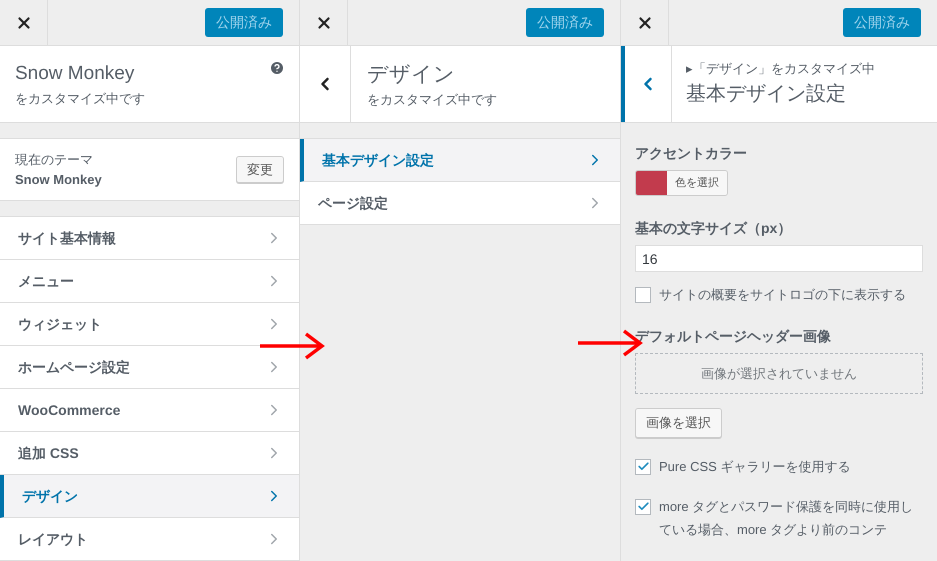 This screenshot has width=937, height=561. I want to click on panel-title: Snow Monkey, so click(74, 74).